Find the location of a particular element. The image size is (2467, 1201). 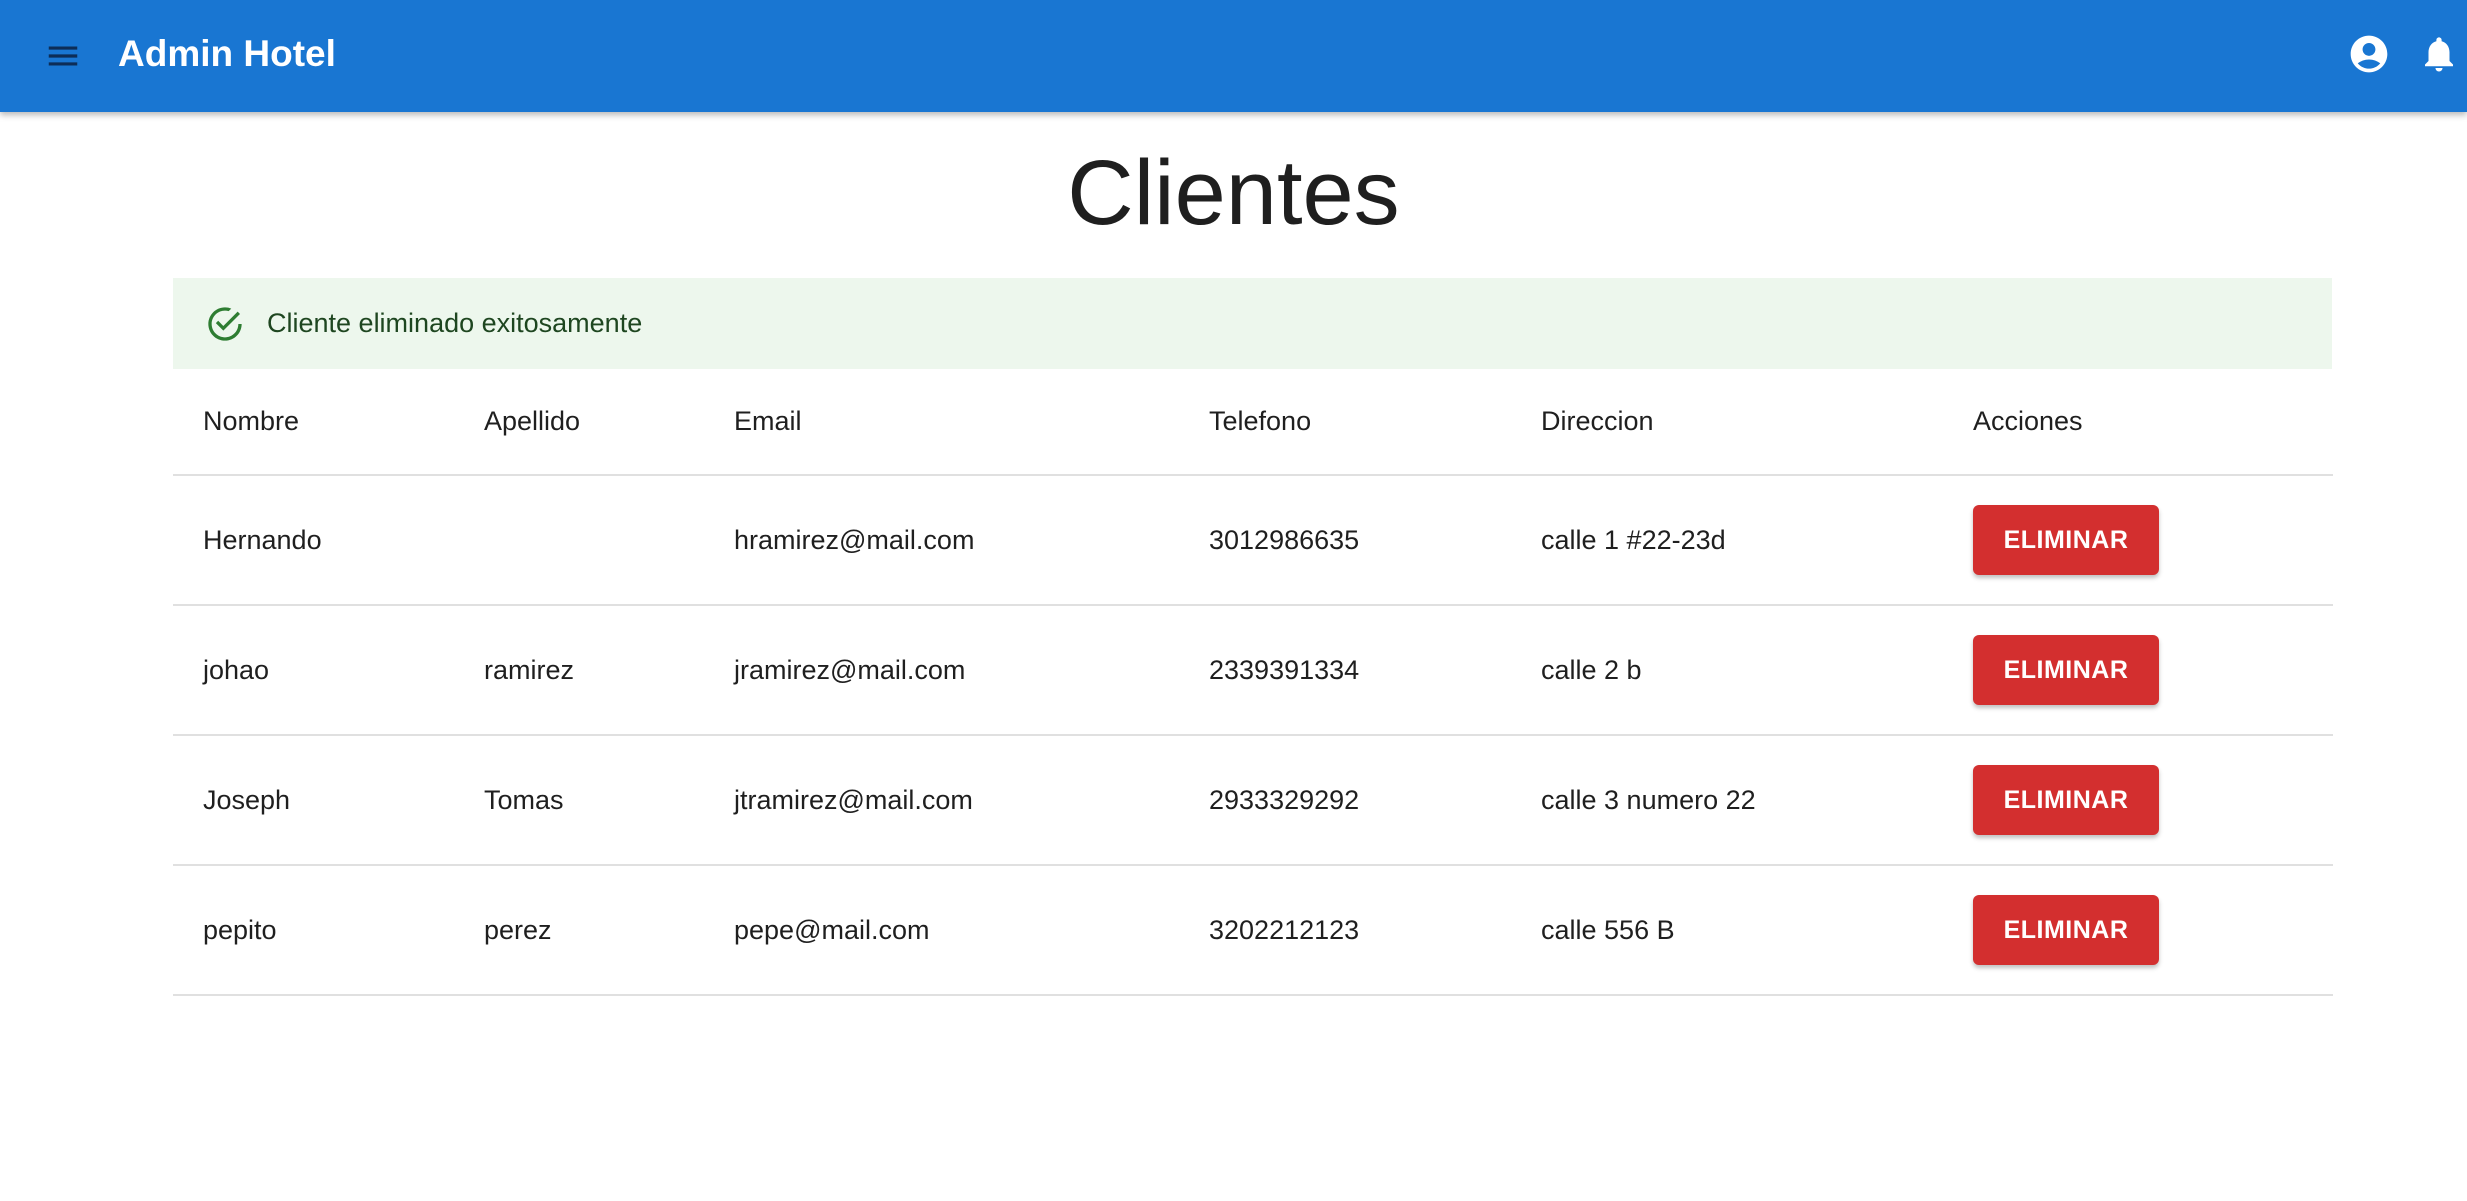

app-bar: Admin Hotel is located at coordinates (1233, 56).